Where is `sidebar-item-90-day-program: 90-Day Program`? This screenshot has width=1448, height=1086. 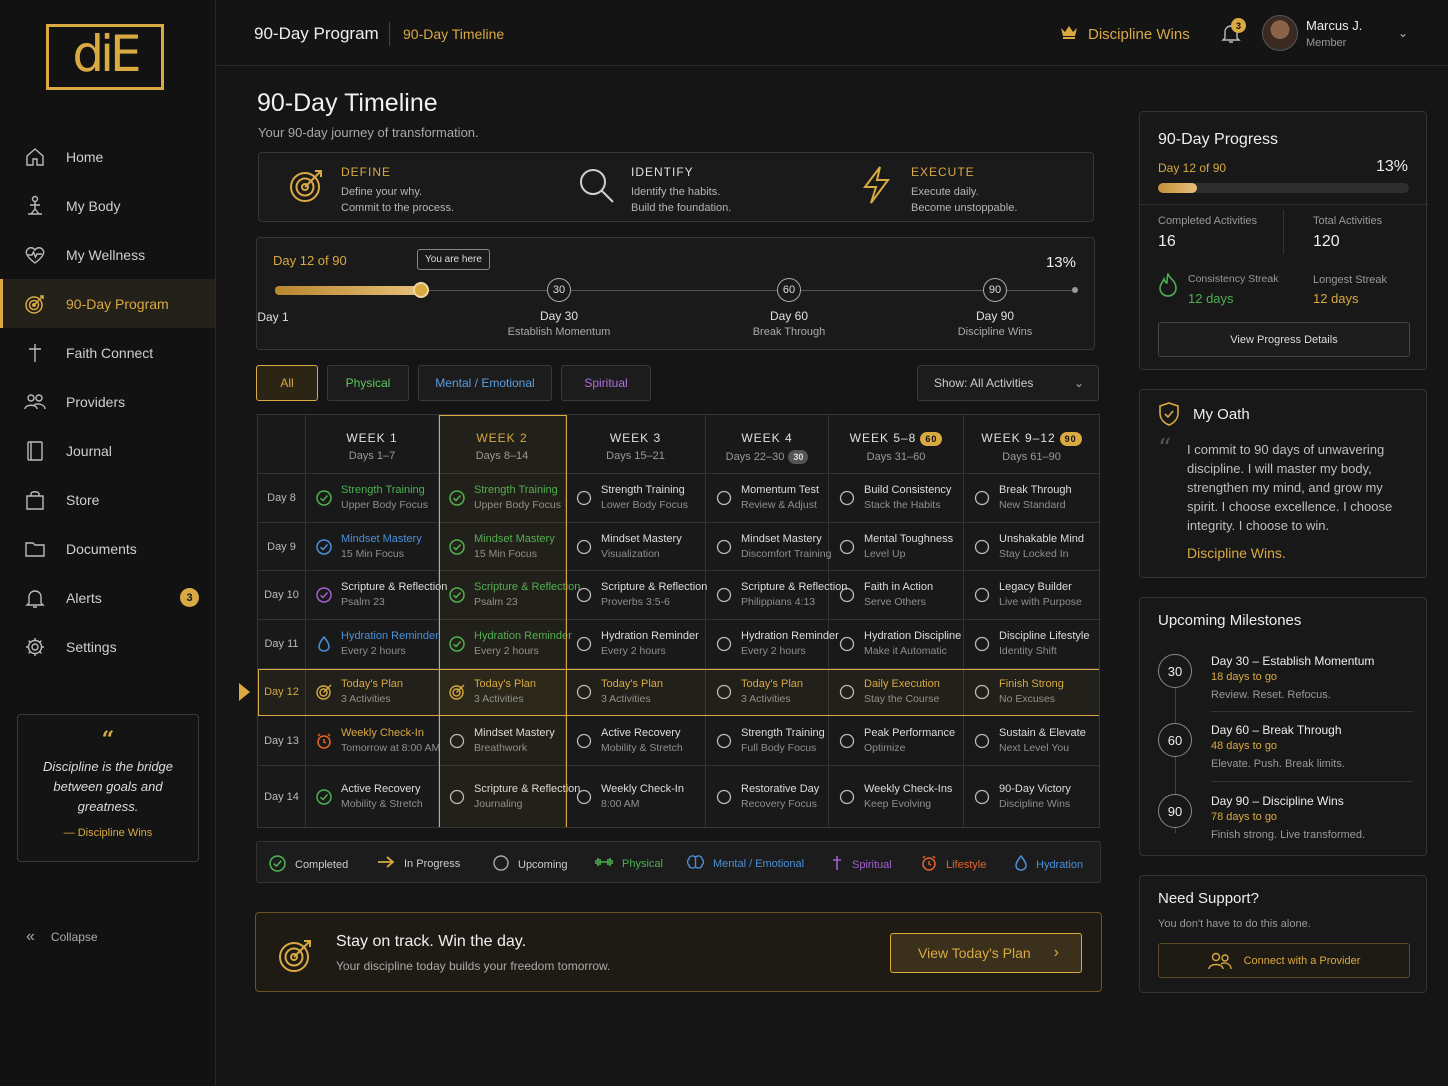
sidebar-item-90-day-program: 90-Day Program is located at coordinates (107, 303).